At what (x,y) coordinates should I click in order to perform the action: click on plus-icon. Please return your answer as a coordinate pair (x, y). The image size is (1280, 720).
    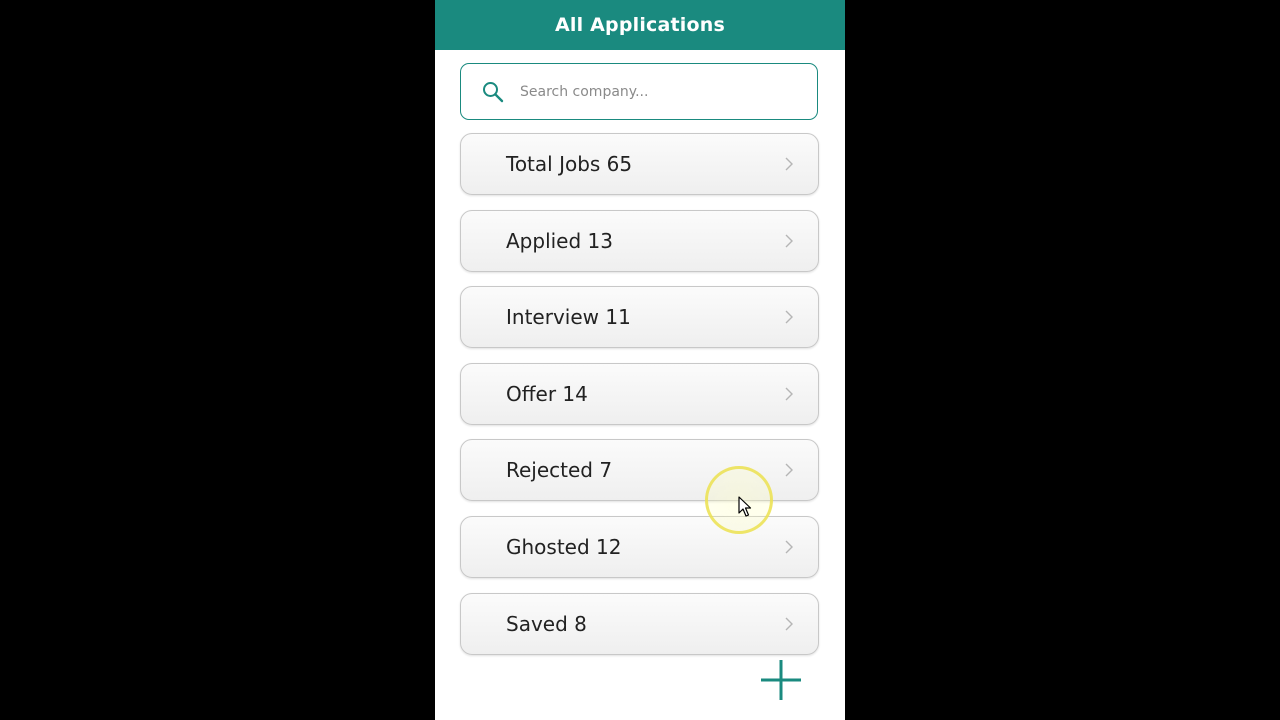
    Looking at the image, I should click on (781, 682).